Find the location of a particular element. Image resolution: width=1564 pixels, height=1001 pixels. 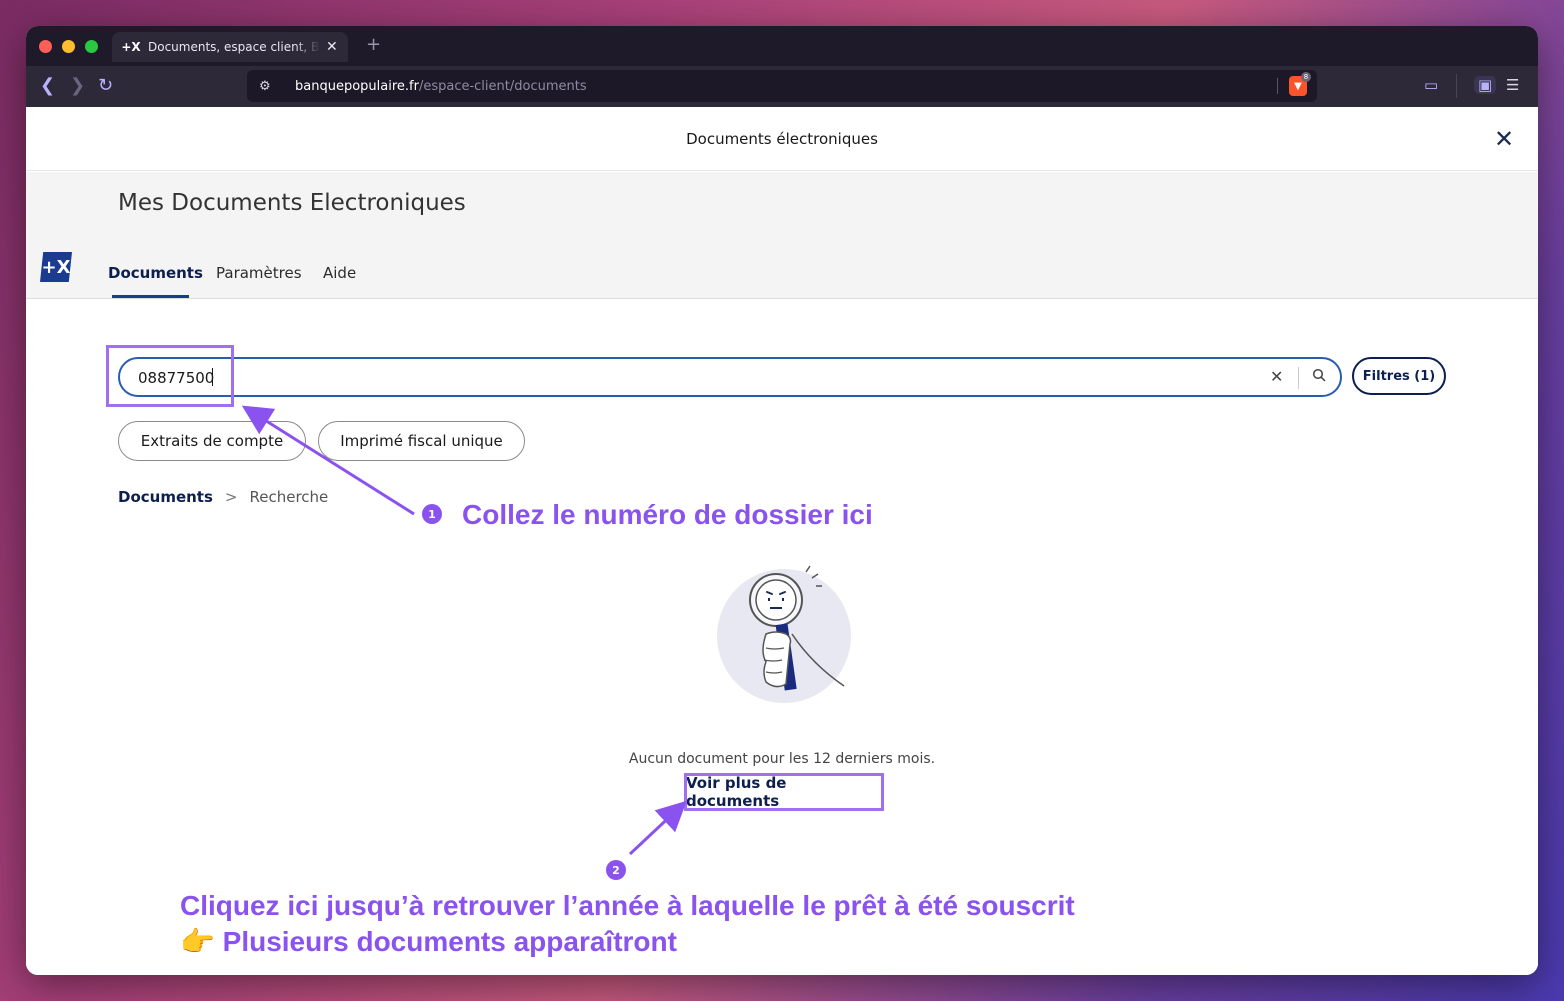

toolbar-divider is located at coordinates (1456, 86).